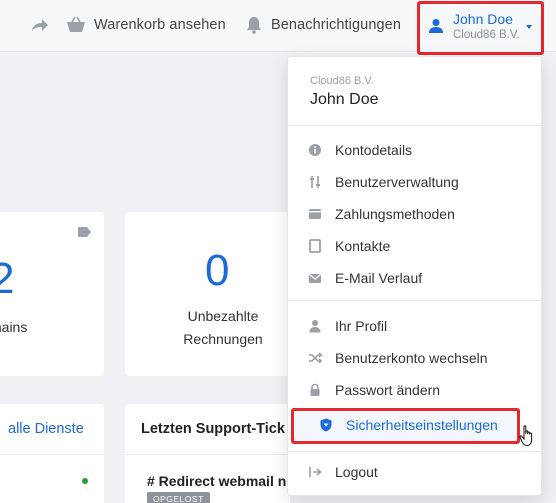 The height and width of the screenshot is (503, 556). What do you see at coordinates (223, 327) in the screenshot?
I see `unpaid-invoices-label: Unbezahlte Rechnungen` at bounding box center [223, 327].